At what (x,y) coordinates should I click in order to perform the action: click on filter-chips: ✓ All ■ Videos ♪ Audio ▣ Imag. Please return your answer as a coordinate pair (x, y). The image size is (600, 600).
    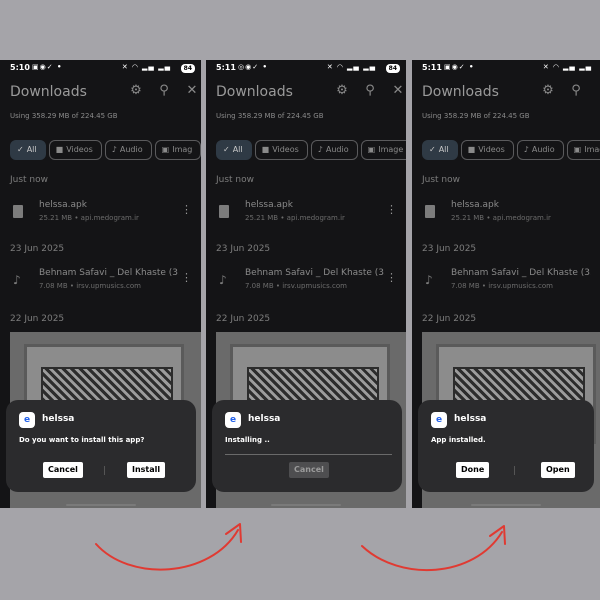
    Looking at the image, I should click on (105, 150).